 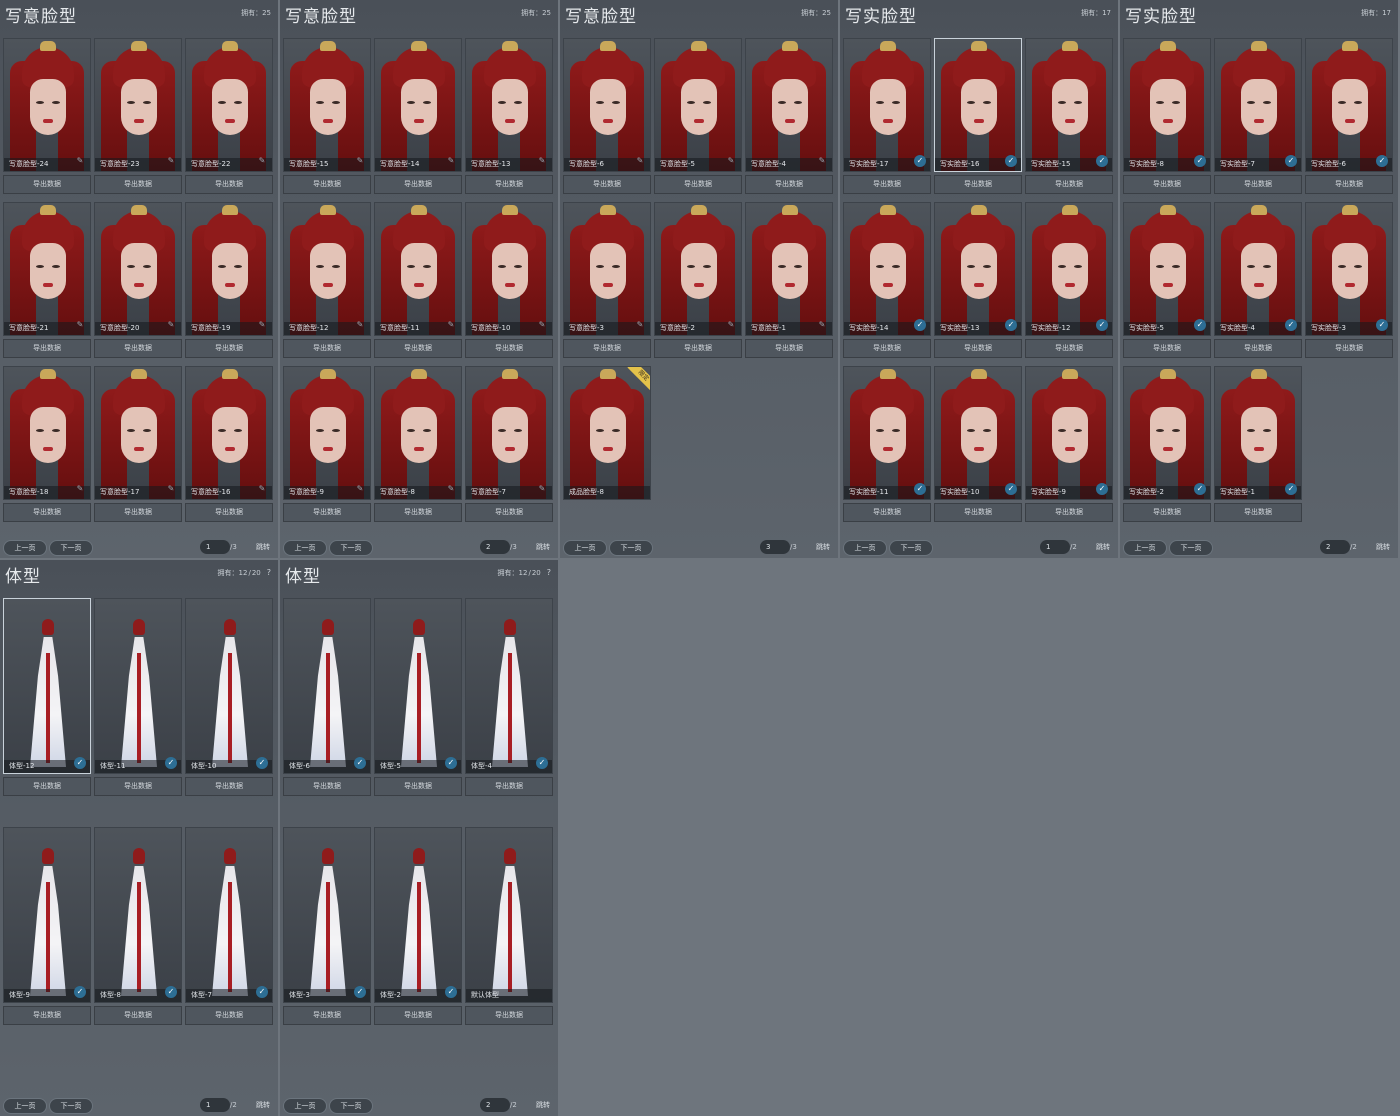 What do you see at coordinates (418, 915) in the screenshot?
I see `body-thumbnail: 体型-2 ✓` at bounding box center [418, 915].